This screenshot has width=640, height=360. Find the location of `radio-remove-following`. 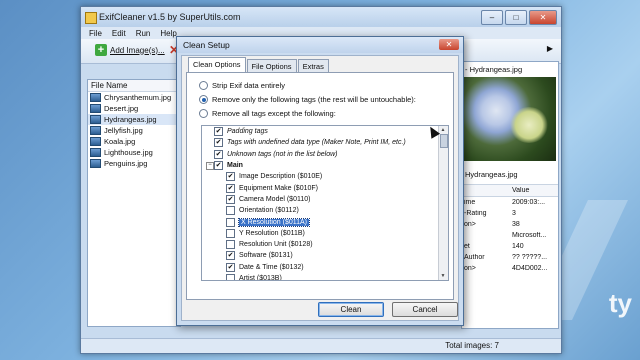

radio-remove-following is located at coordinates (203, 99).